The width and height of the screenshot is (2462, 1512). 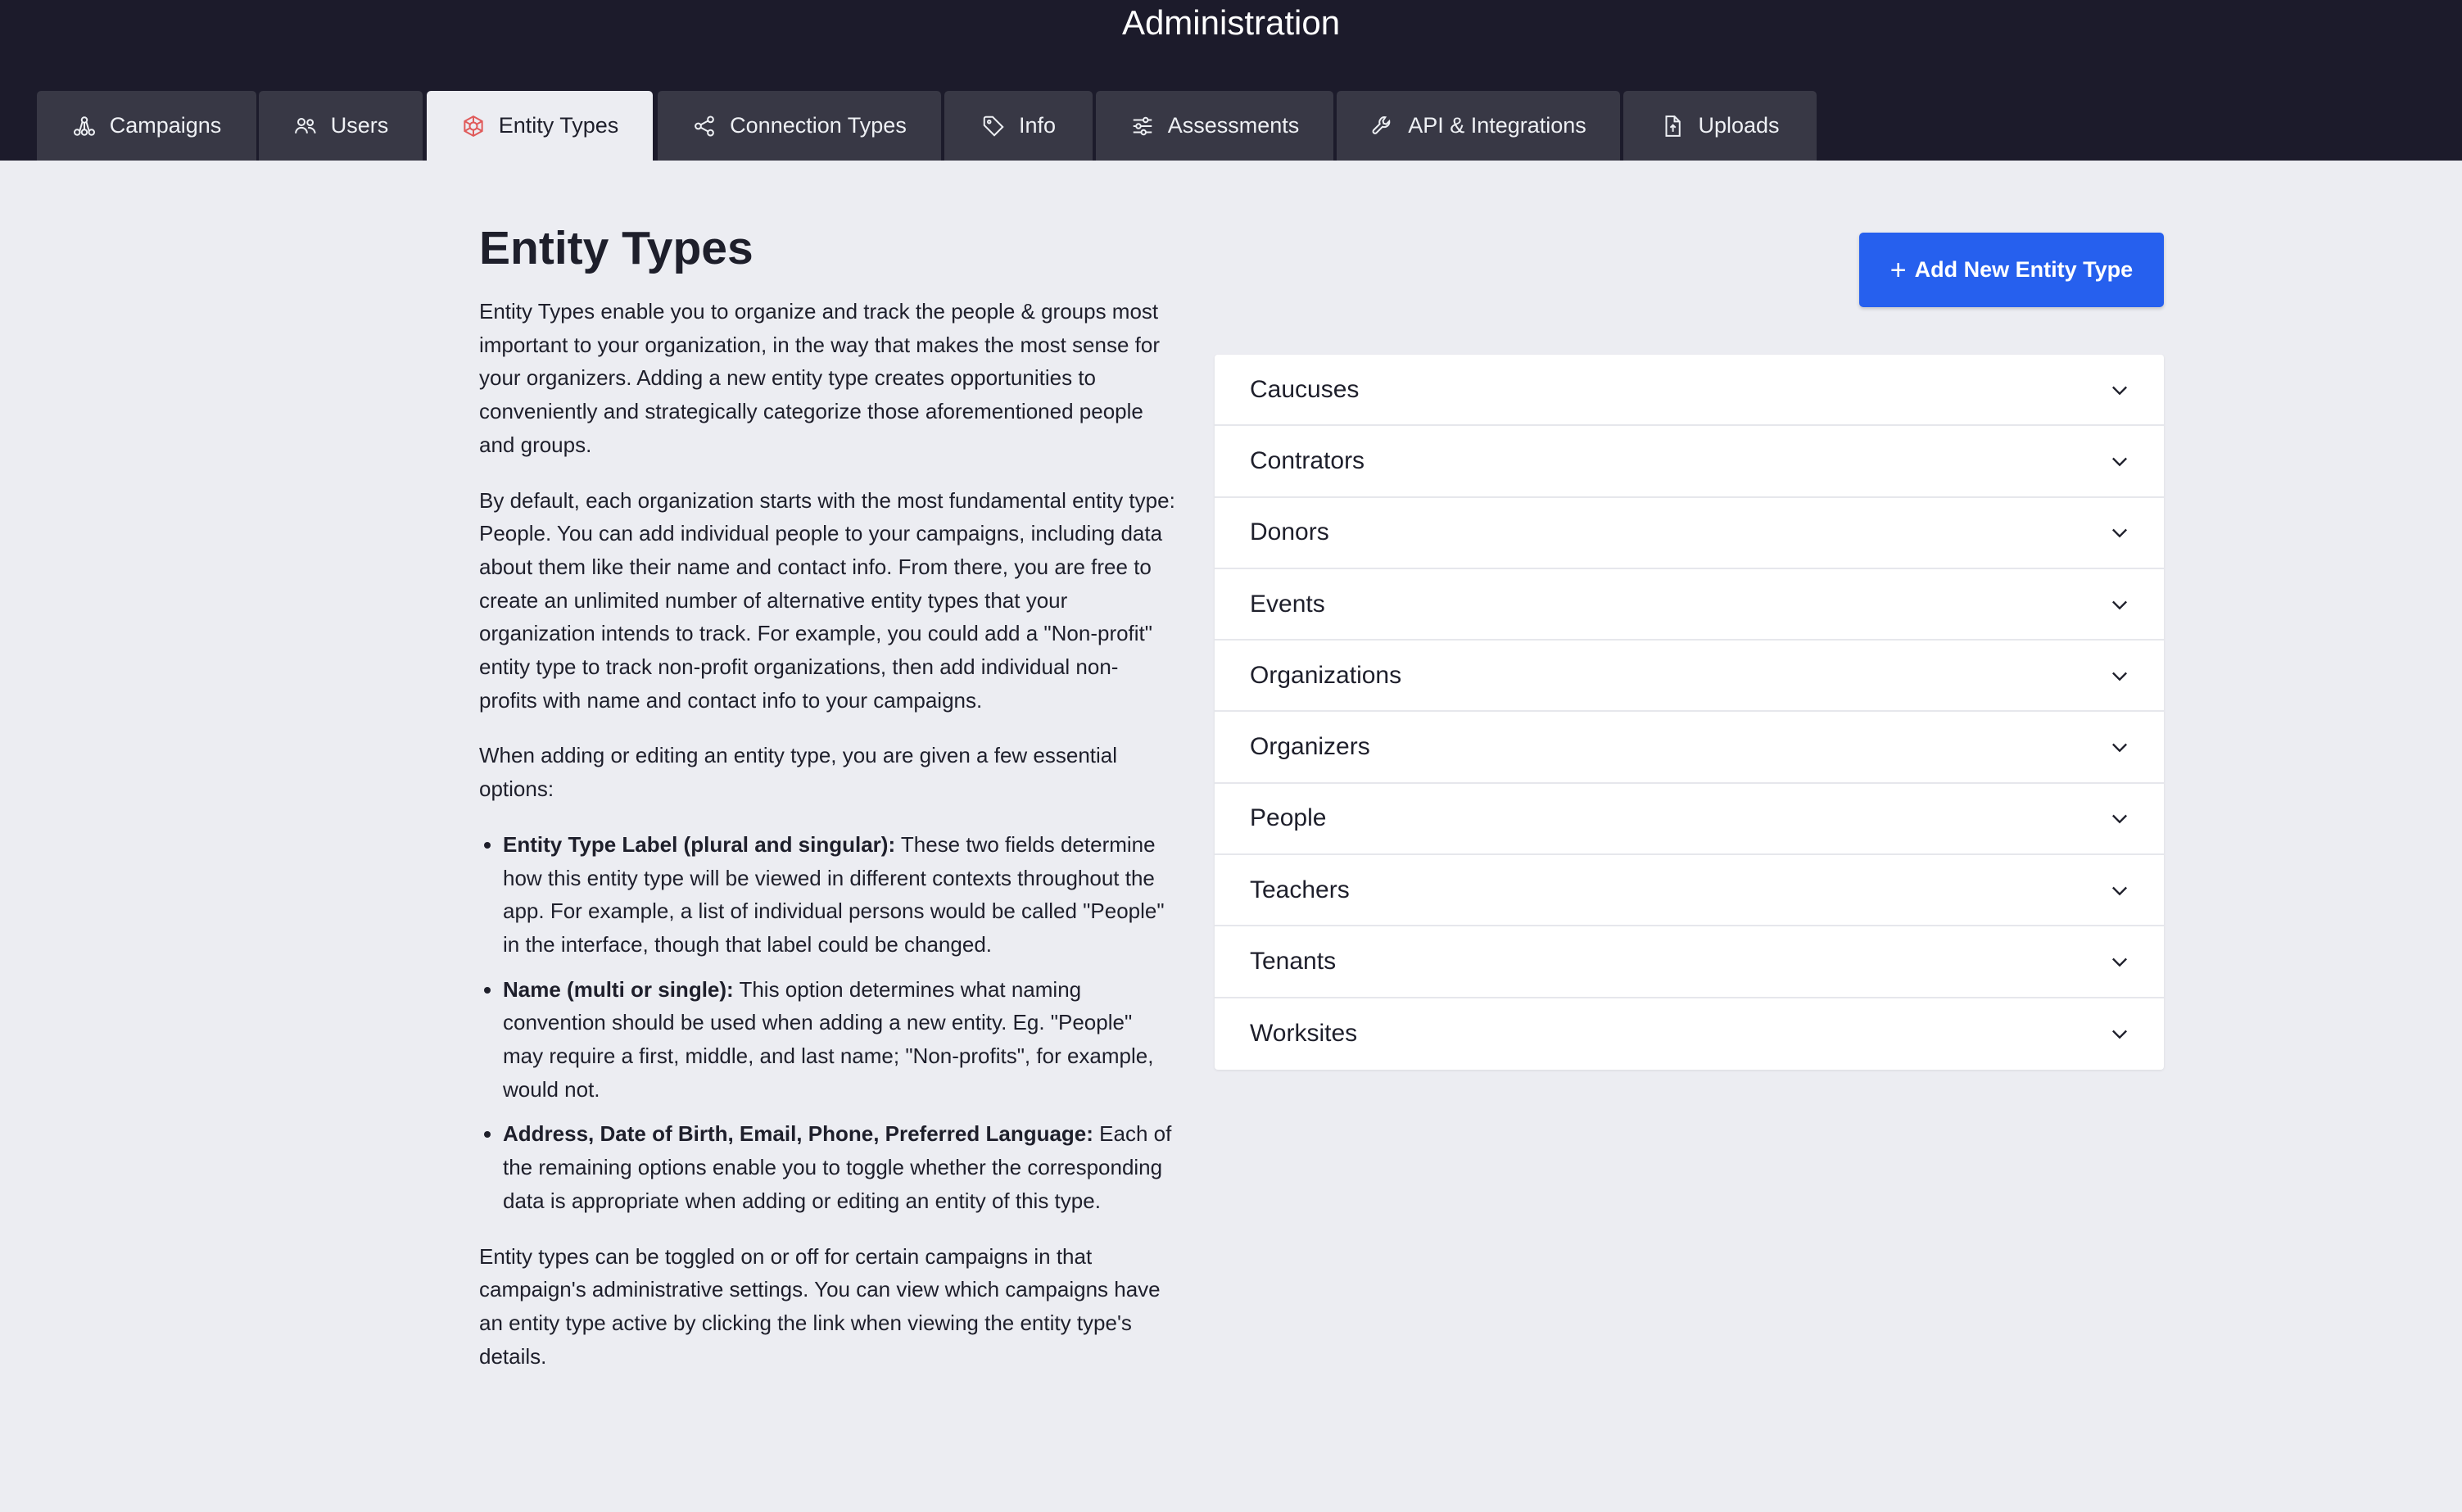 What do you see at coordinates (1142, 125) in the screenshot?
I see `sliders-icon` at bounding box center [1142, 125].